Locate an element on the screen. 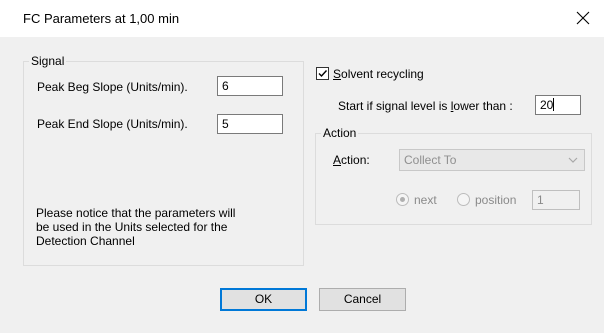  text-caret is located at coordinates (554, 104).